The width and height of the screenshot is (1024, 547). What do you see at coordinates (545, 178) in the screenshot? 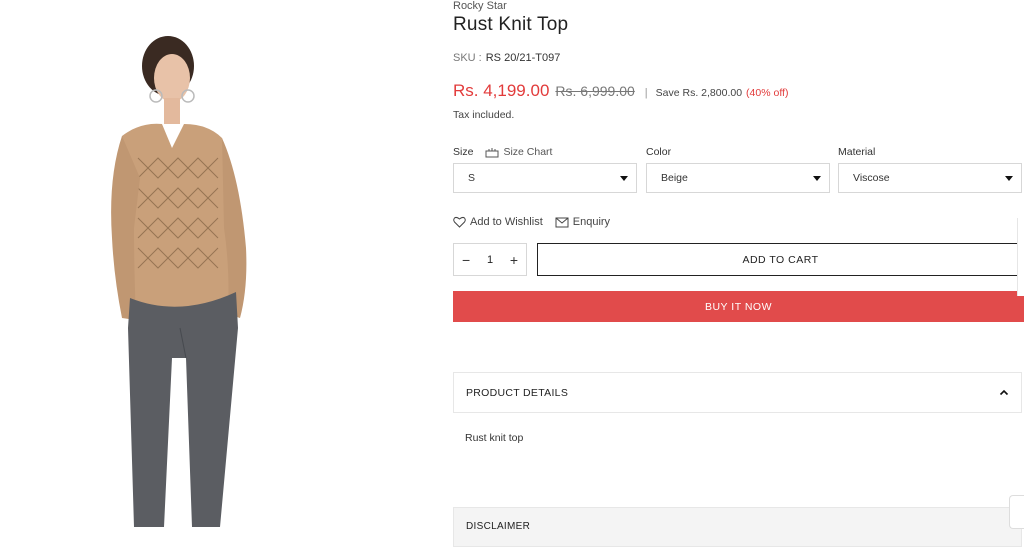
I see `size-select: S` at bounding box center [545, 178].